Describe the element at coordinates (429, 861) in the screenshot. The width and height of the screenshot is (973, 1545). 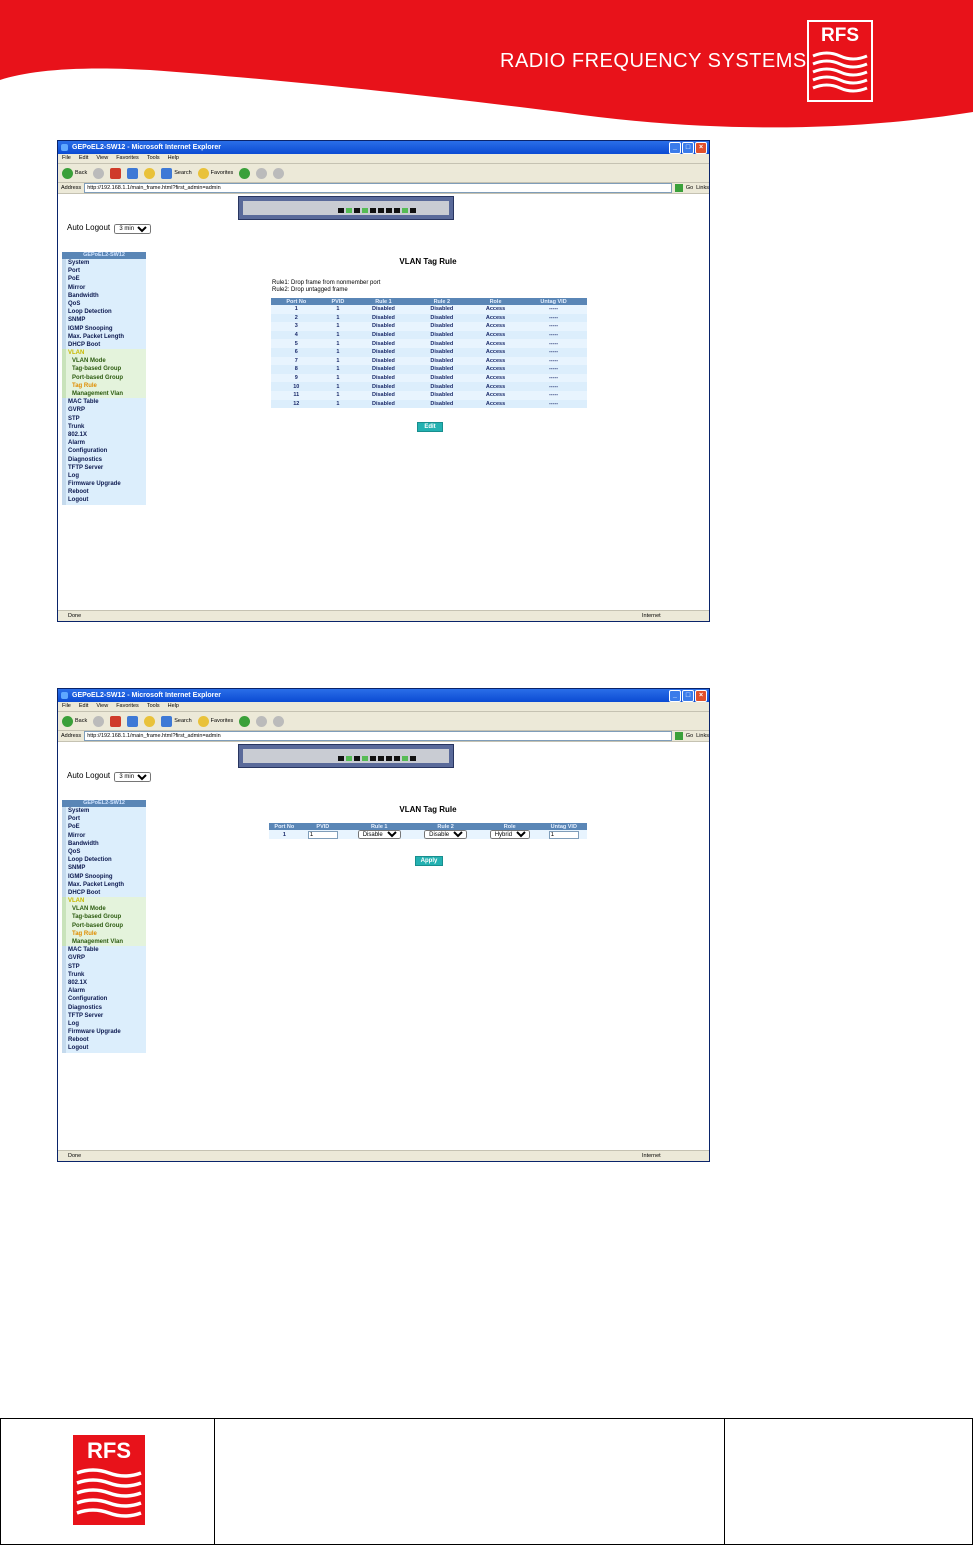
I see `apply-button: Apply` at that location.